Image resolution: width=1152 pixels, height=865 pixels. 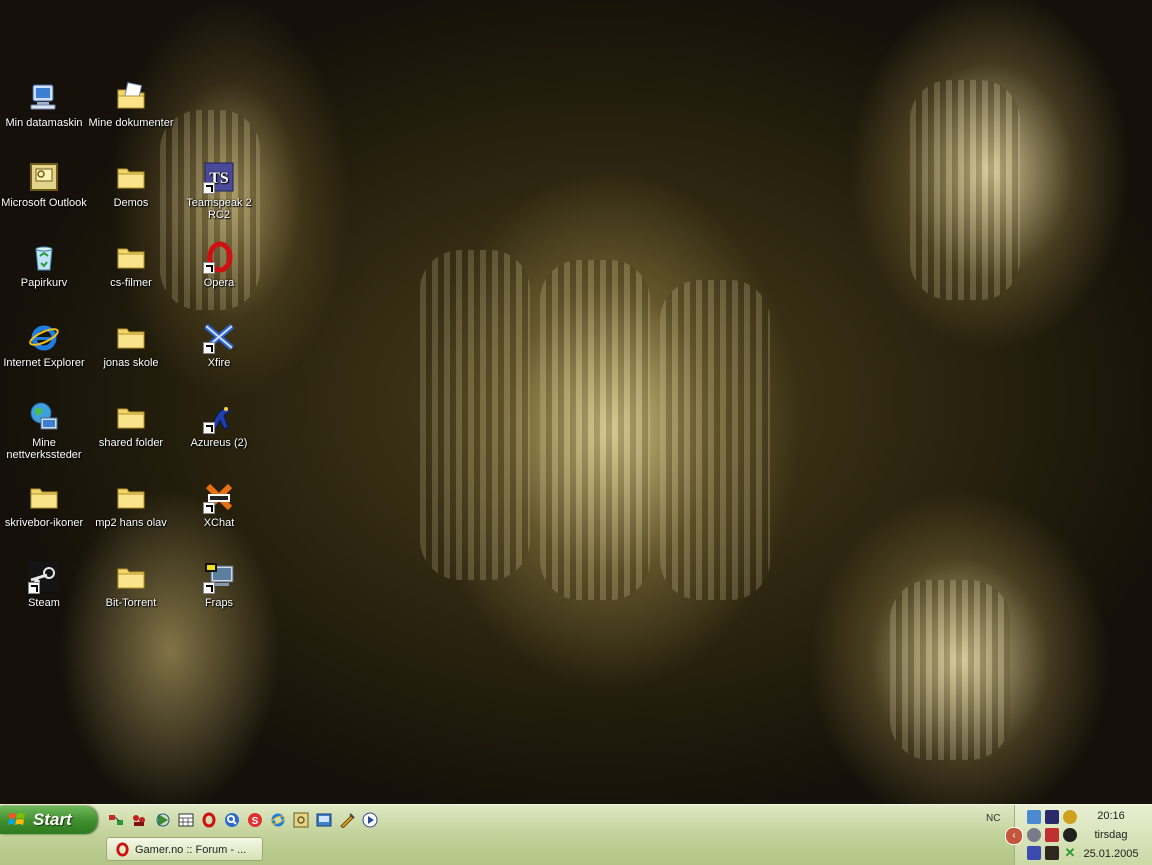 I want to click on outlook-icon, so click(x=44, y=177).